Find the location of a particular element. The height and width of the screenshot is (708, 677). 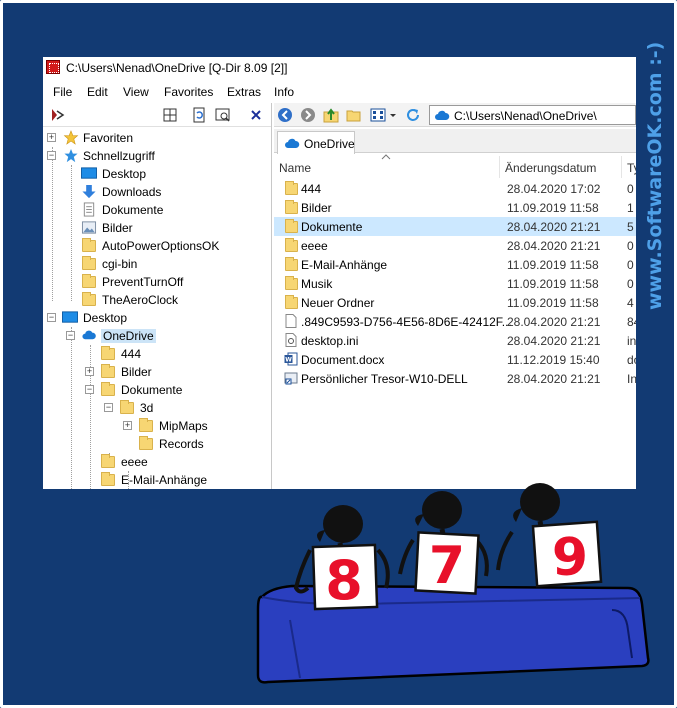

tab-label: OneDrive is located at coordinates (329, 144).